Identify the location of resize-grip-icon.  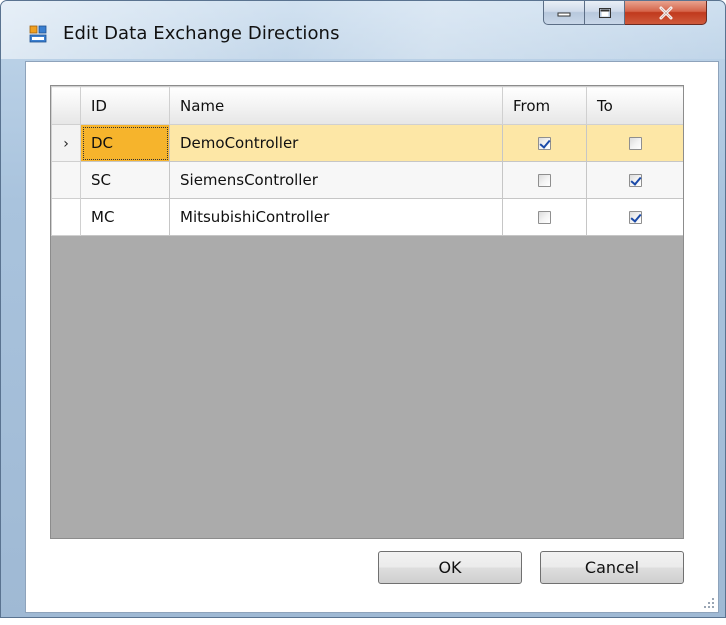
(709, 603).